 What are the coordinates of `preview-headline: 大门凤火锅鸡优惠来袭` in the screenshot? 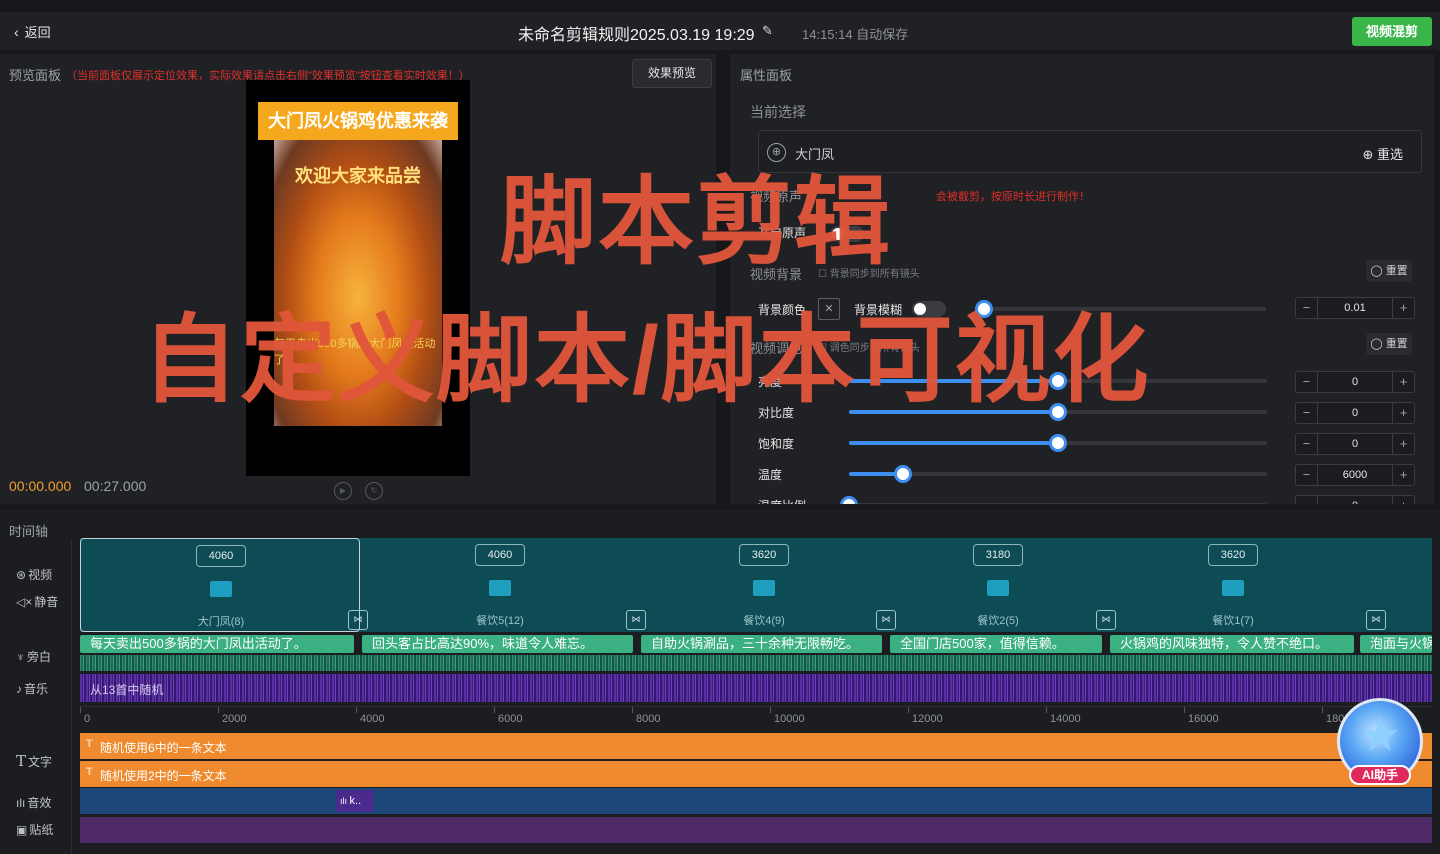 It's located at (358, 121).